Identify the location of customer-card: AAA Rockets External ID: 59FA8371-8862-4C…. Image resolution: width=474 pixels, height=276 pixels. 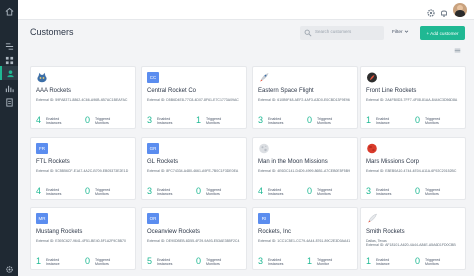
(83, 97).